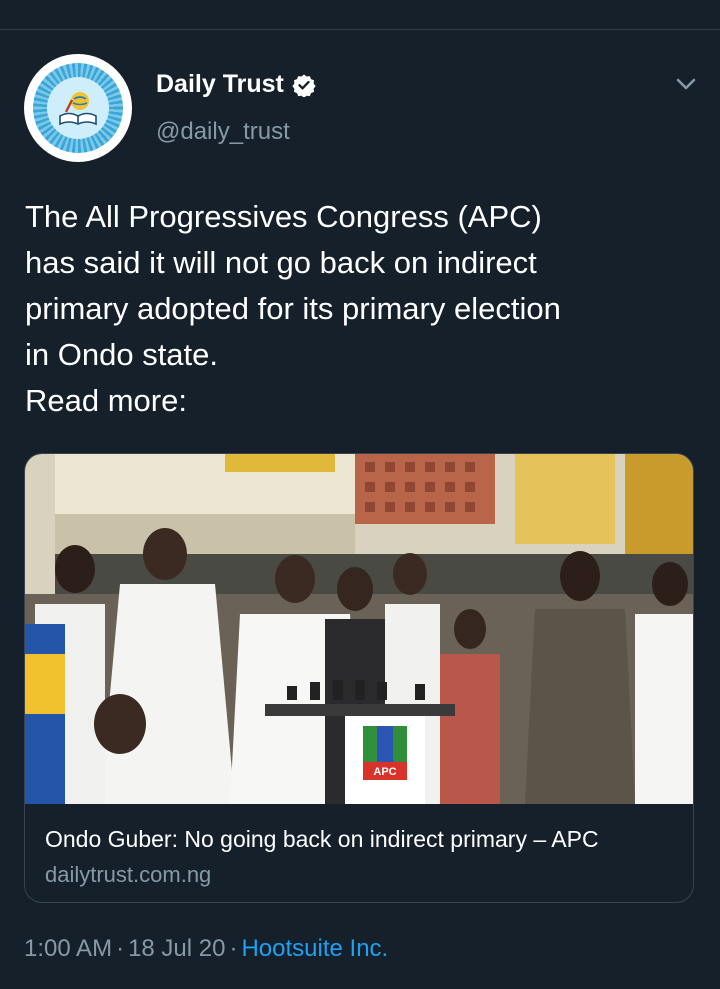 This screenshot has height=989, width=720. I want to click on verified-badge-icon, so click(304, 85).